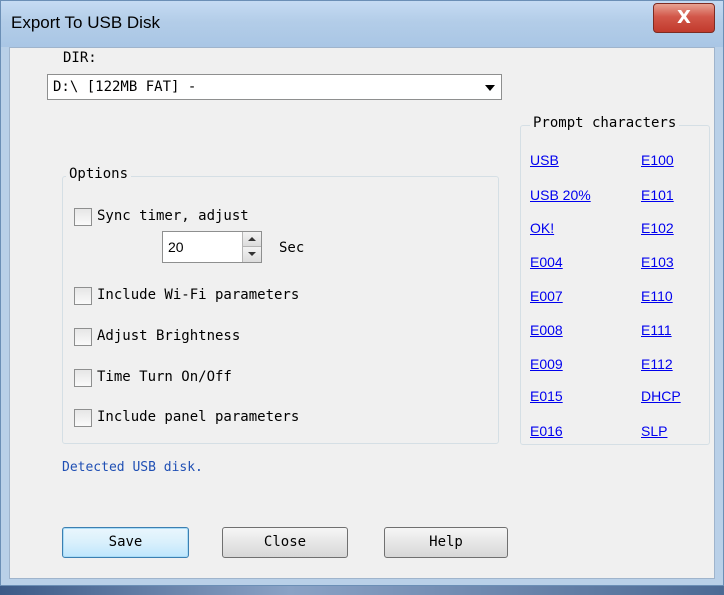  What do you see at coordinates (83, 378) in the screenshot?
I see `time-turn-checkbox` at bounding box center [83, 378].